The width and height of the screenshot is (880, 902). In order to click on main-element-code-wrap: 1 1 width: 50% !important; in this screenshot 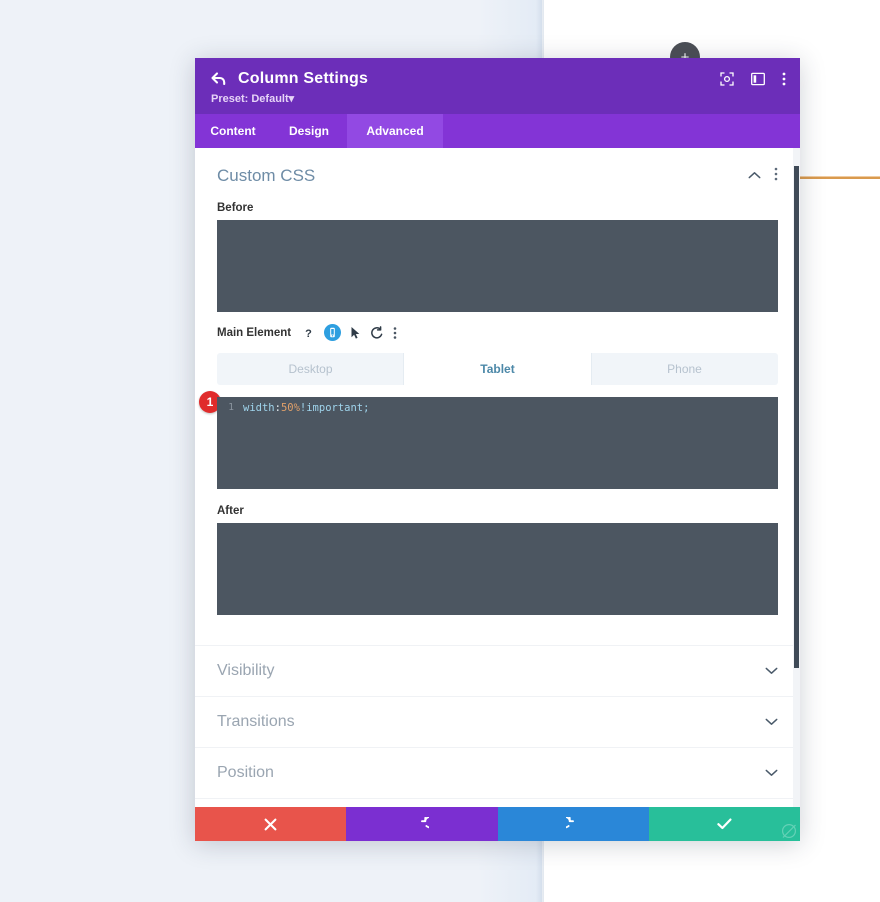, I will do `click(488, 440)`.